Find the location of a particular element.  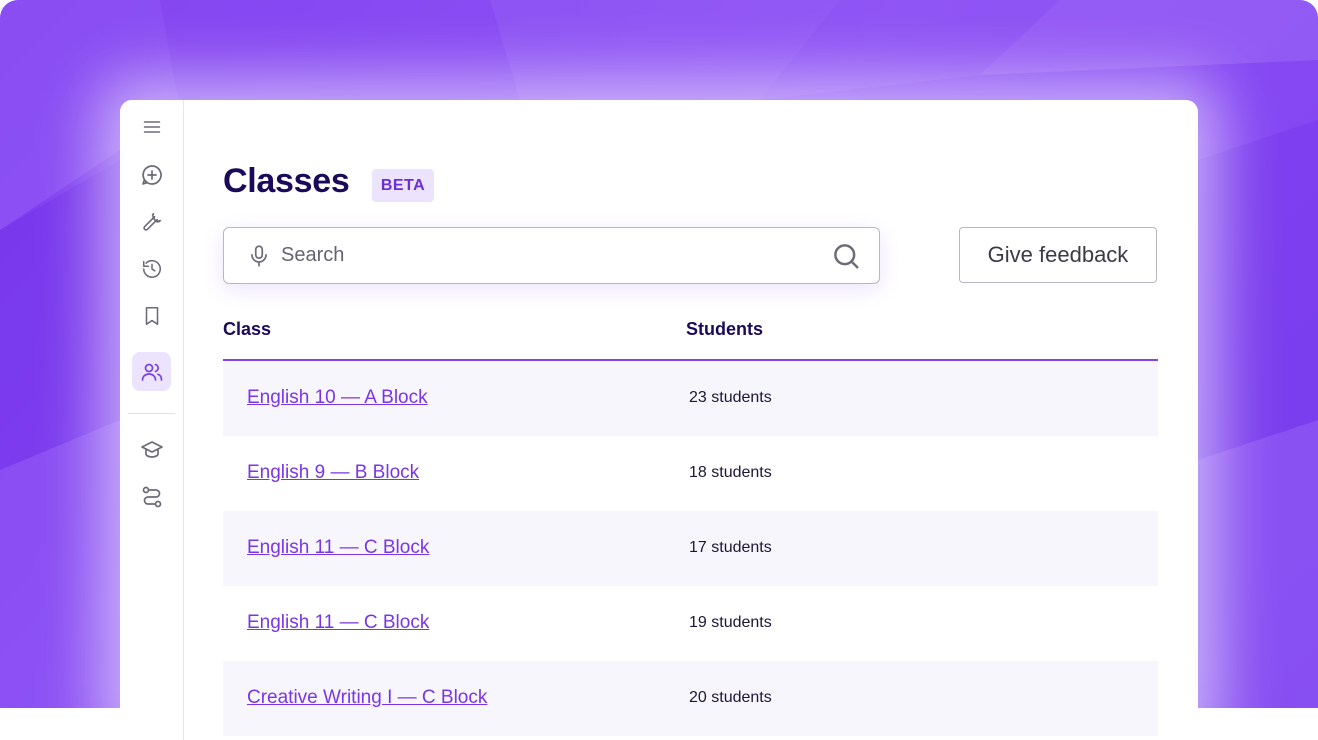

menu-icon is located at coordinates (151, 126).